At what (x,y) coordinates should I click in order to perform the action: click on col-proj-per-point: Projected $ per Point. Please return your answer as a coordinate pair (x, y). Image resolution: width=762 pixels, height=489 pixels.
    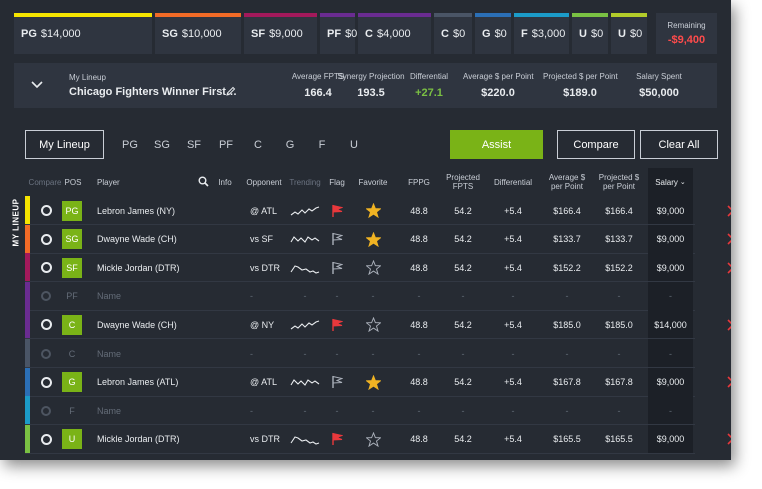
    Looking at the image, I should click on (619, 182).